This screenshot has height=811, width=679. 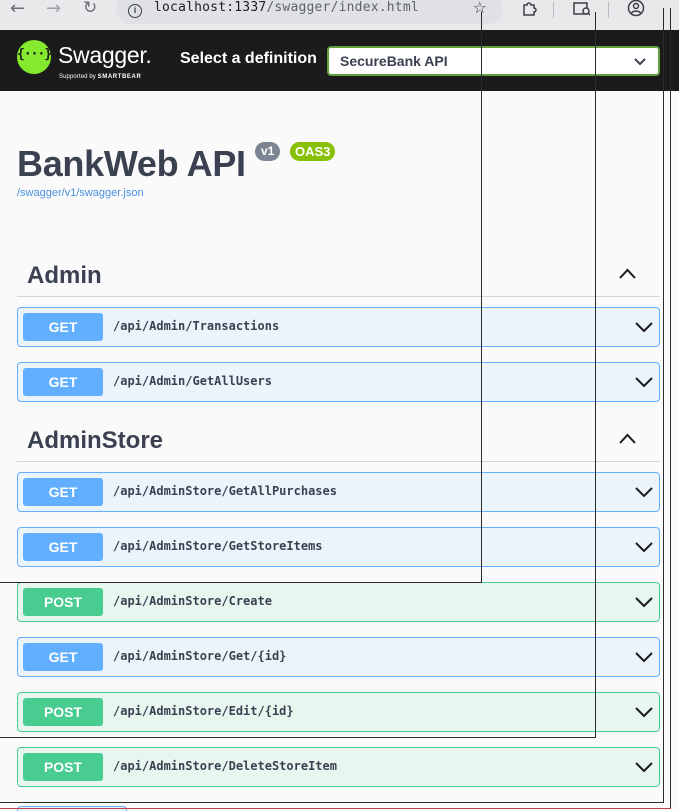 I want to click on operation-post-adminstore-deletestoreitem: POST /api/AdminStore/DeleteStoreItem, so click(x=338, y=767).